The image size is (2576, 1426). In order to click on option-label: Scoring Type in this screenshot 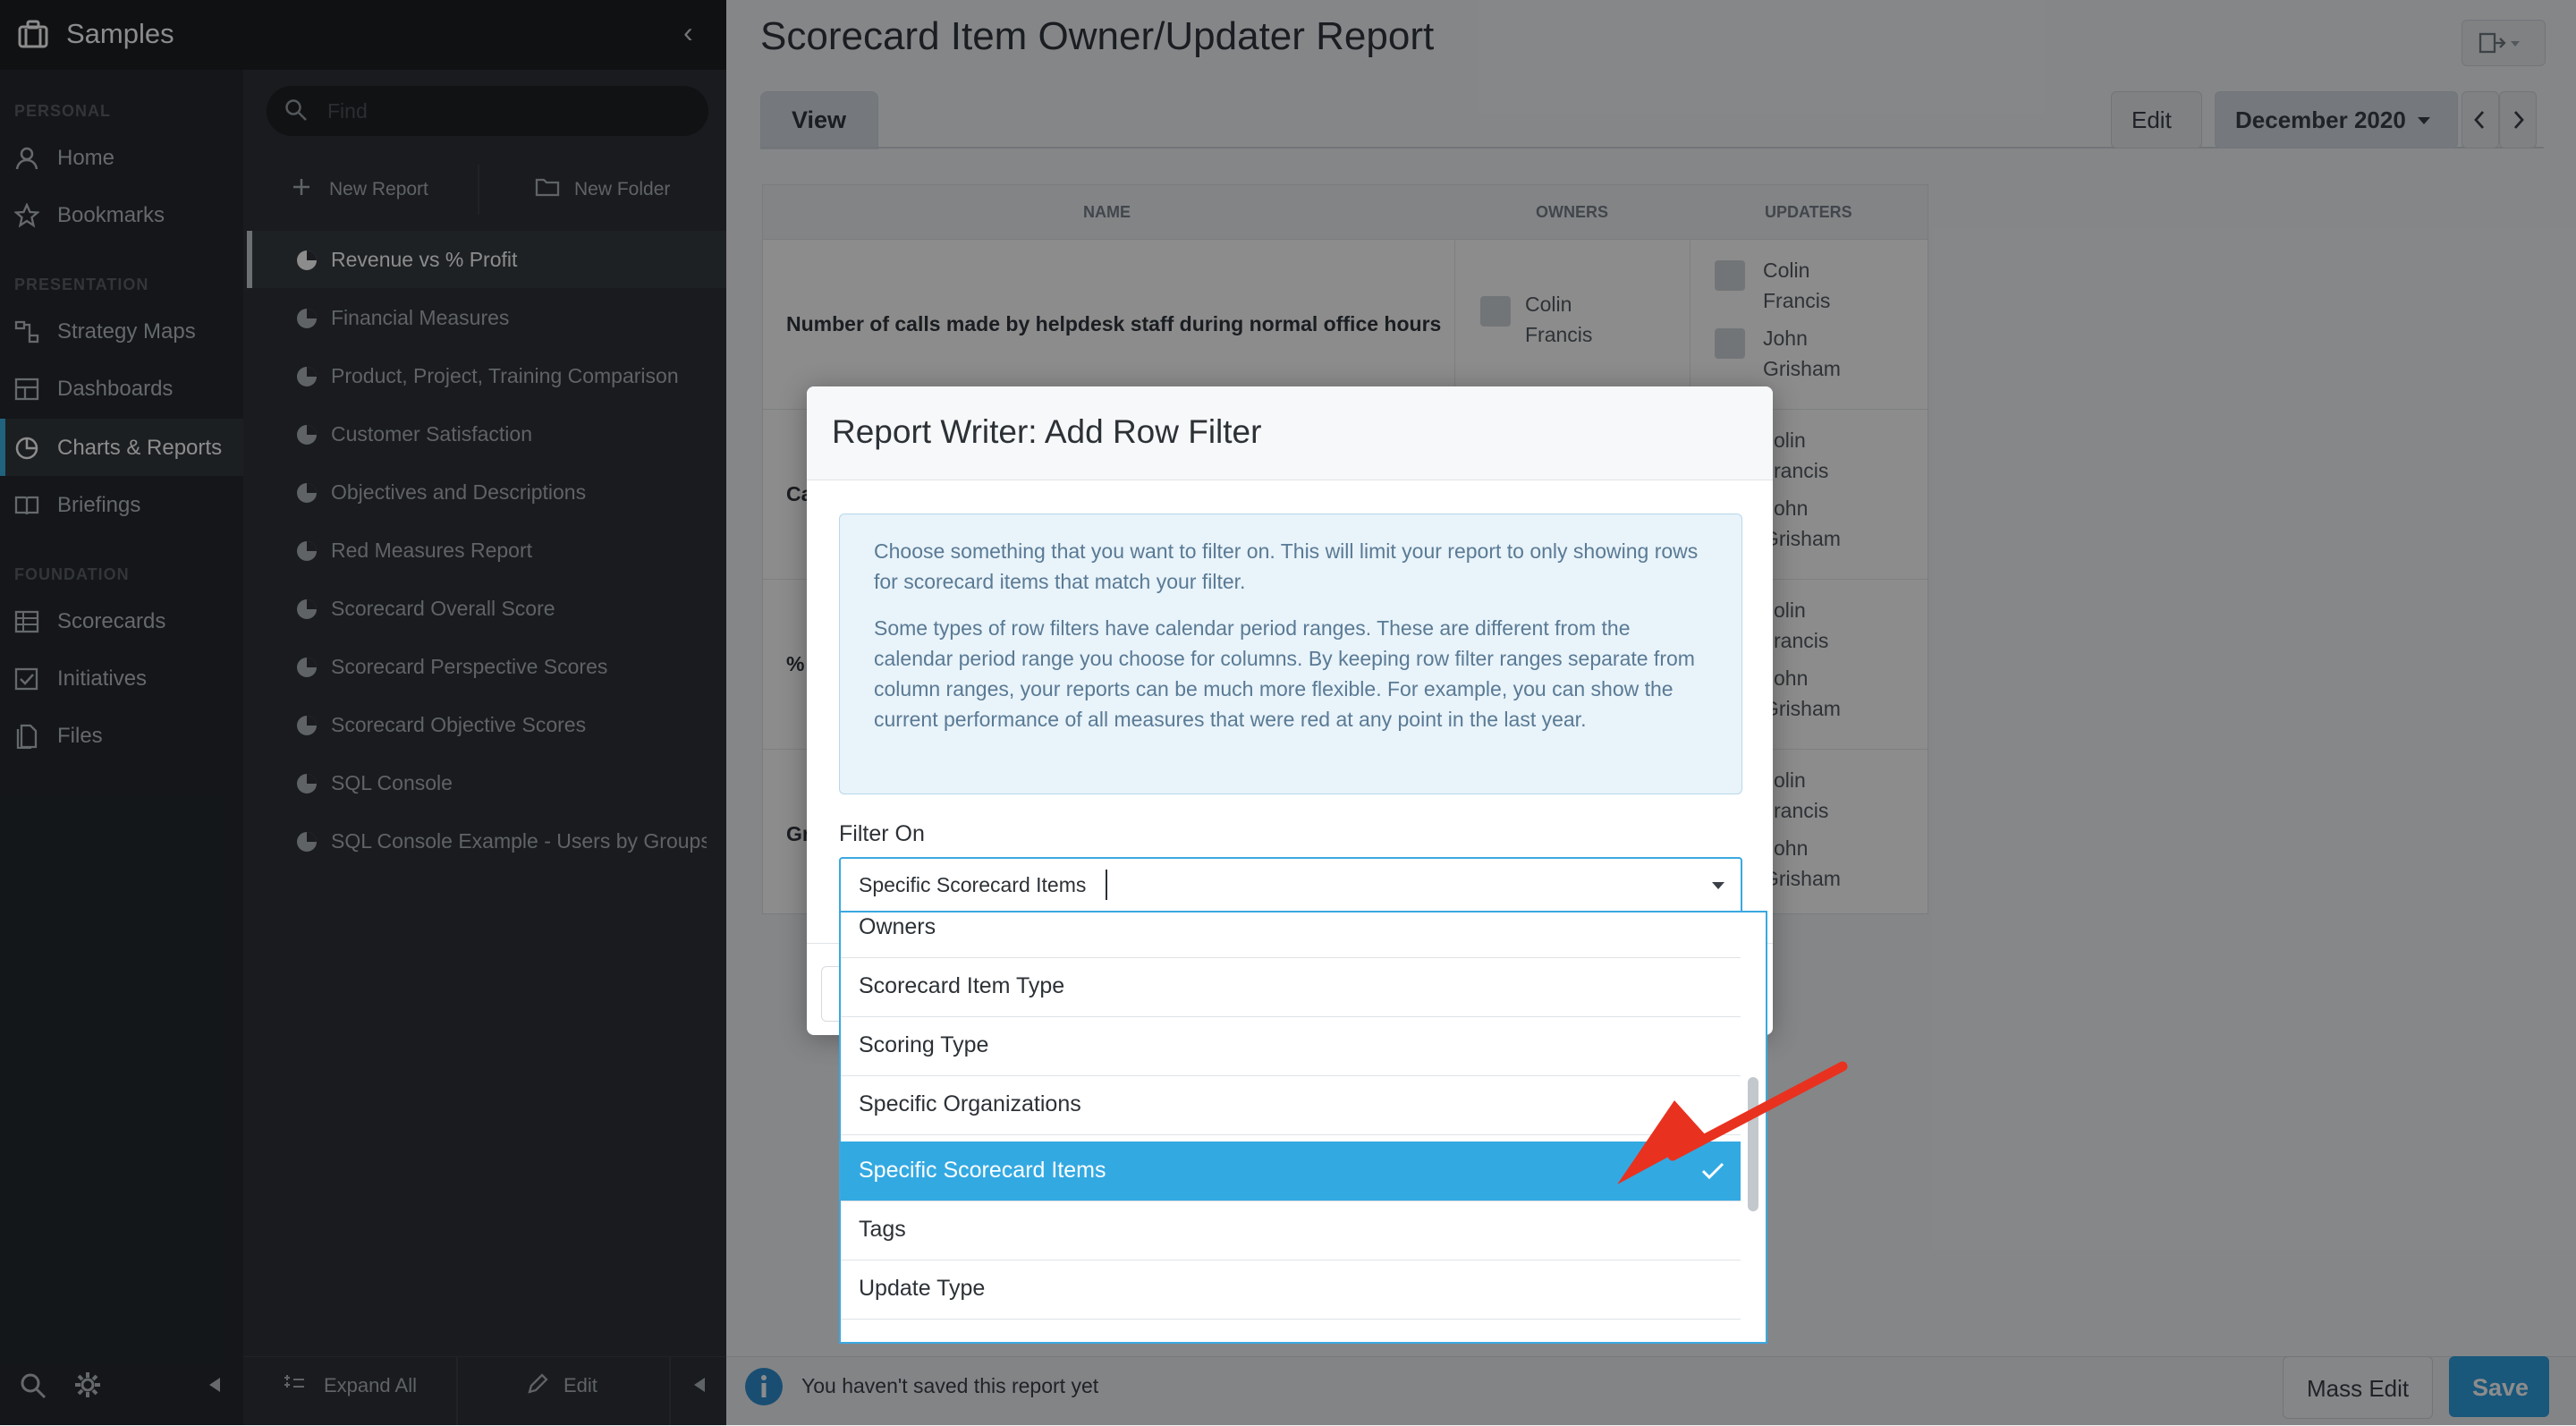, I will do `click(924, 1045)`.